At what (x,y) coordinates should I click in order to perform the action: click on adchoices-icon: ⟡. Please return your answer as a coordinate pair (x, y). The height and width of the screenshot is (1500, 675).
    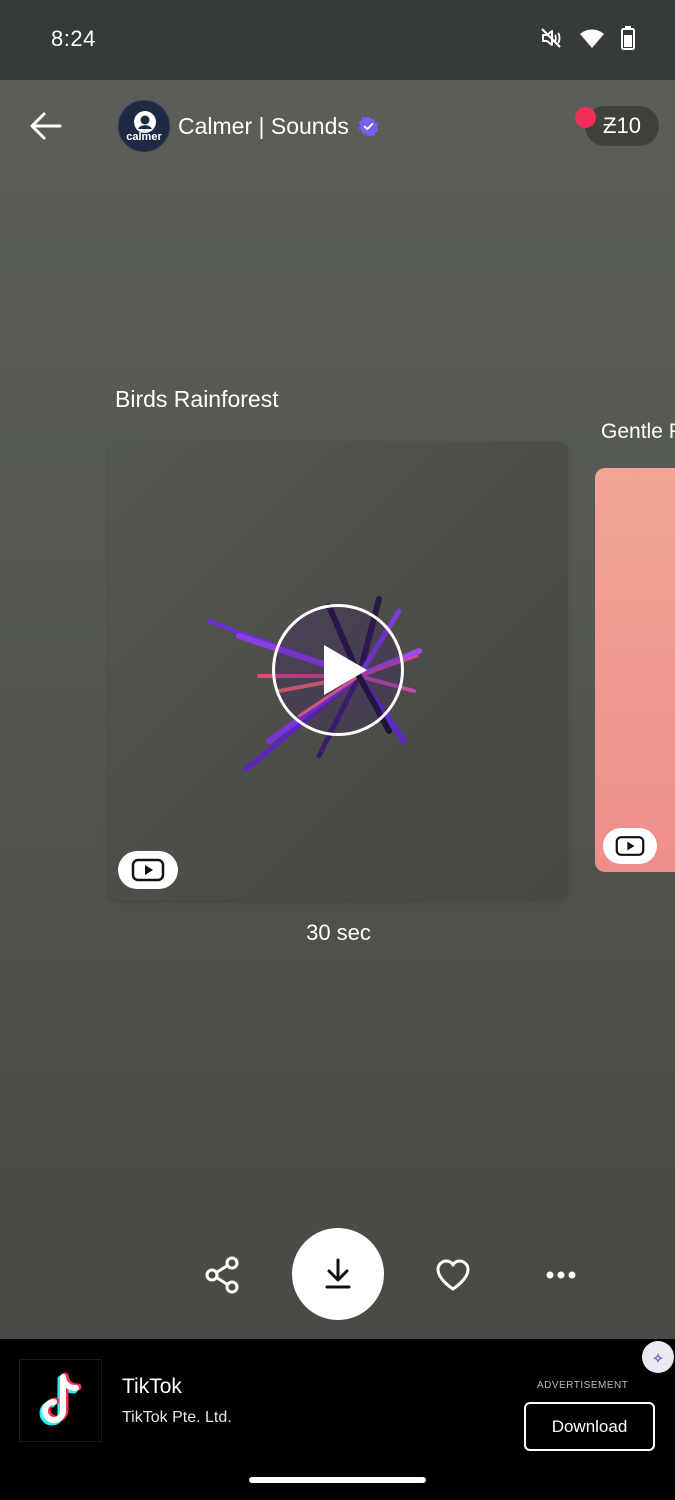
    Looking at the image, I should click on (658, 1357).